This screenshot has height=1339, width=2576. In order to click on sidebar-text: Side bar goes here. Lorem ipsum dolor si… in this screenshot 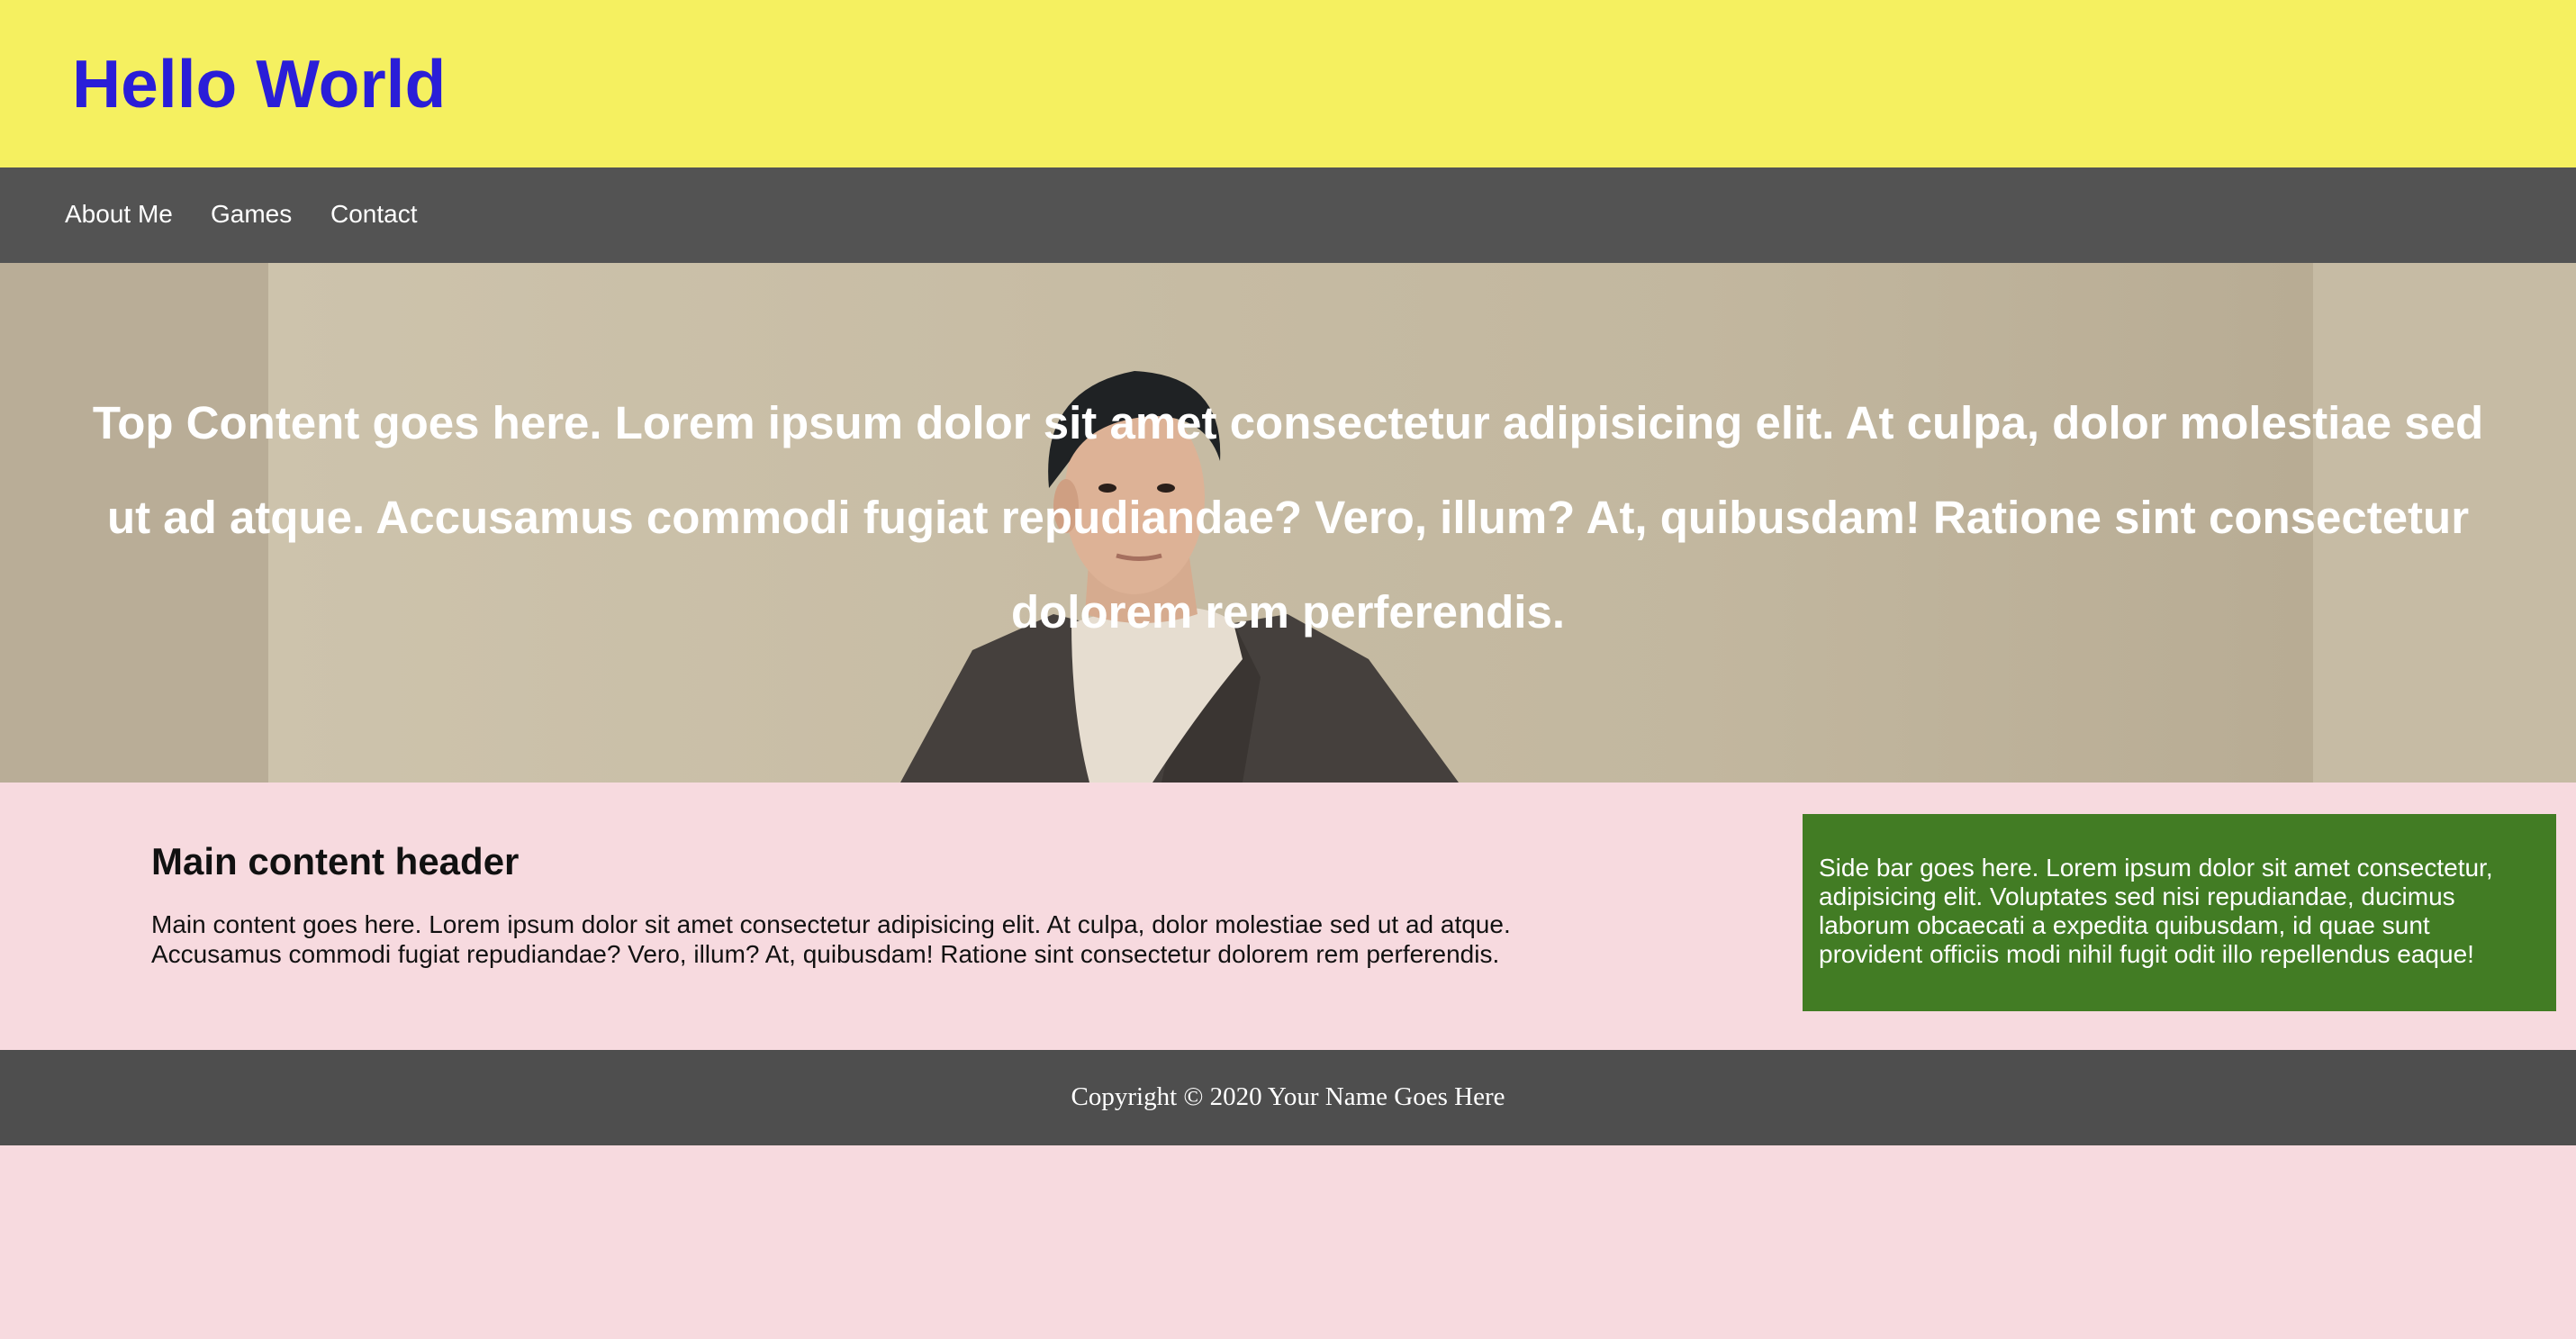, I will do `click(2156, 911)`.